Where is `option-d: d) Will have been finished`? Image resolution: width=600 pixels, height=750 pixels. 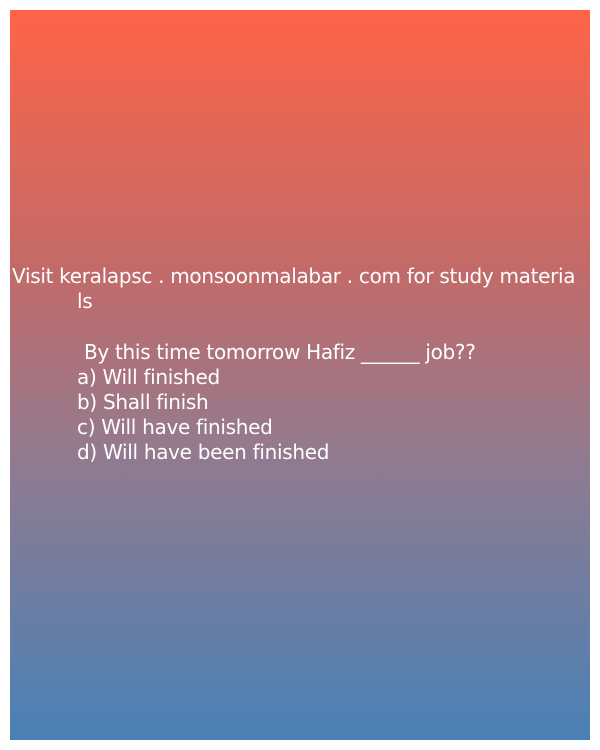 option-d: d) Will have been finished is located at coordinates (203, 452).